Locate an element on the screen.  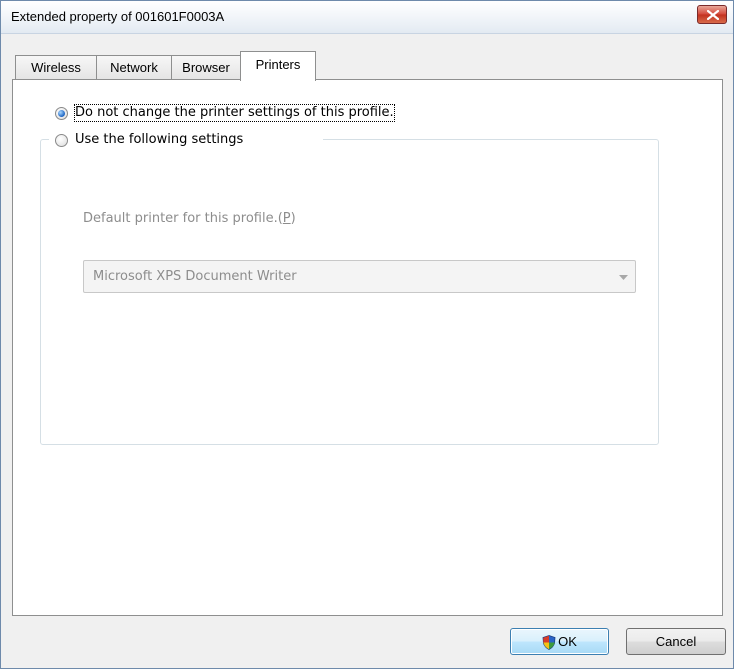
tab-printers: Printers is located at coordinates (278, 66).